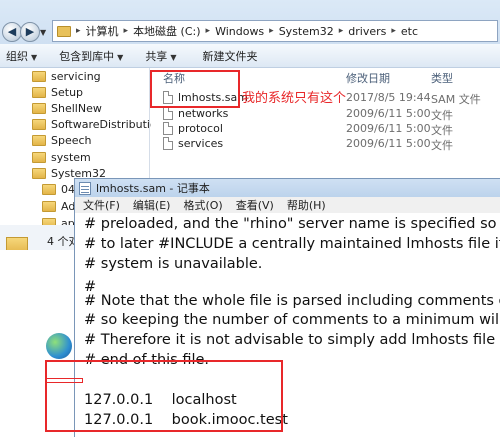  What do you see at coordinates (201, 205) in the screenshot?
I see `menu-format: 格式(O)` at bounding box center [201, 205].